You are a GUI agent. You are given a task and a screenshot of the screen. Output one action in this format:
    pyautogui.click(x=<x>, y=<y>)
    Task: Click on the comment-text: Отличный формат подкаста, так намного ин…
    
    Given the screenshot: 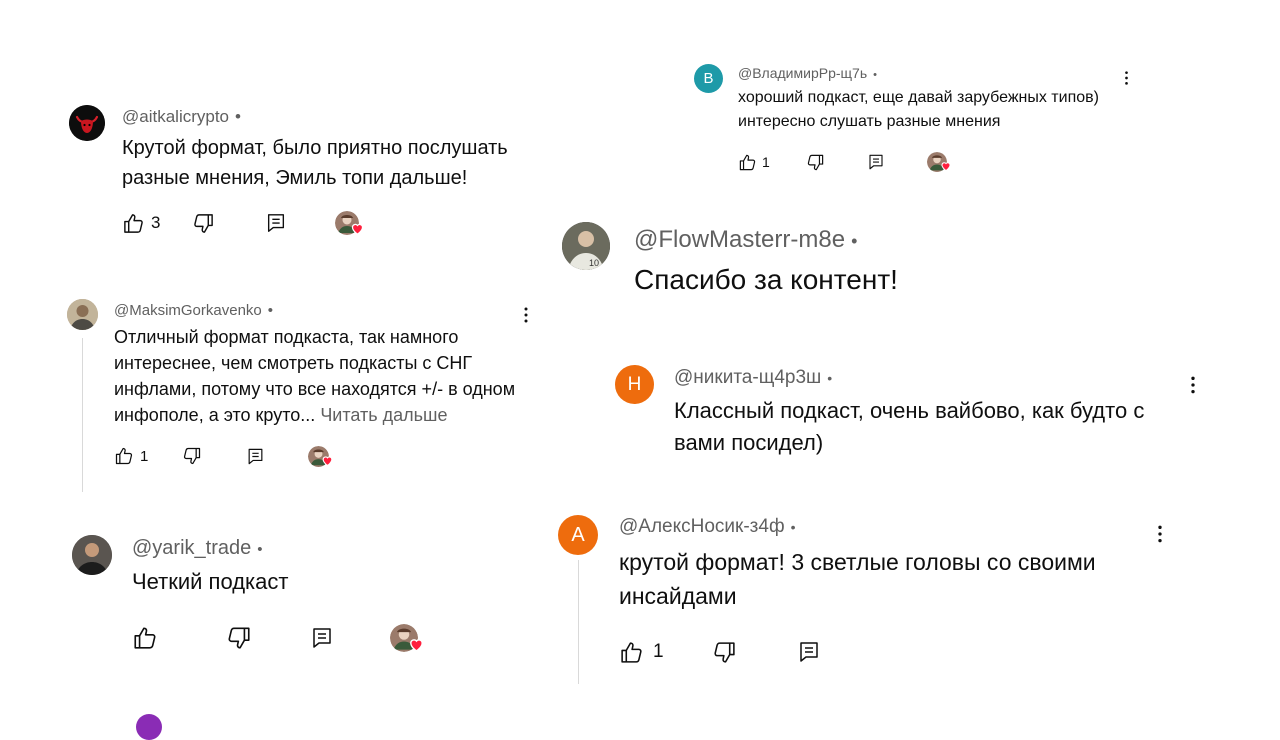 What is the action you would take?
    pyautogui.click(x=315, y=376)
    